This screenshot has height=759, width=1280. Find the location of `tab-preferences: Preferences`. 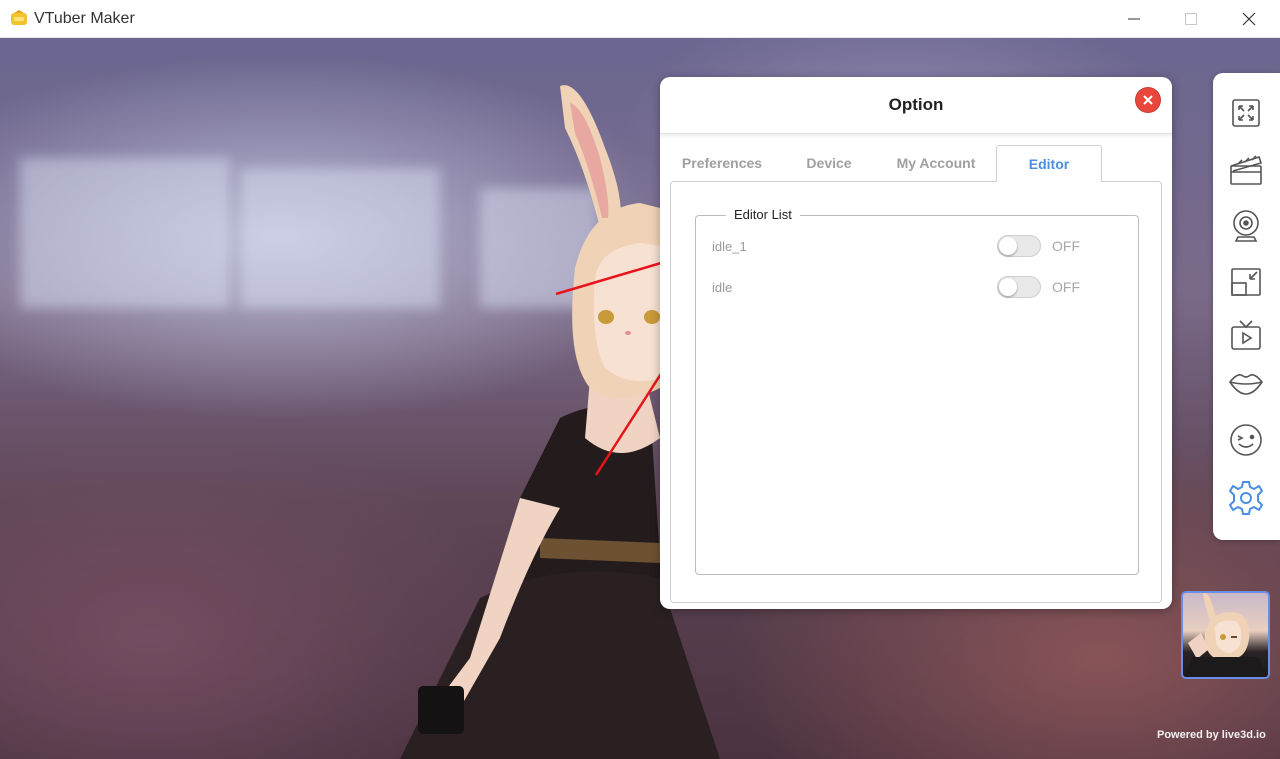

tab-preferences: Preferences is located at coordinates (722, 163).